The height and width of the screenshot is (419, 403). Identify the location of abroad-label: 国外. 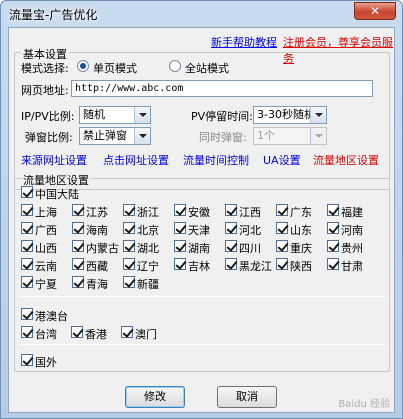
(46, 362).